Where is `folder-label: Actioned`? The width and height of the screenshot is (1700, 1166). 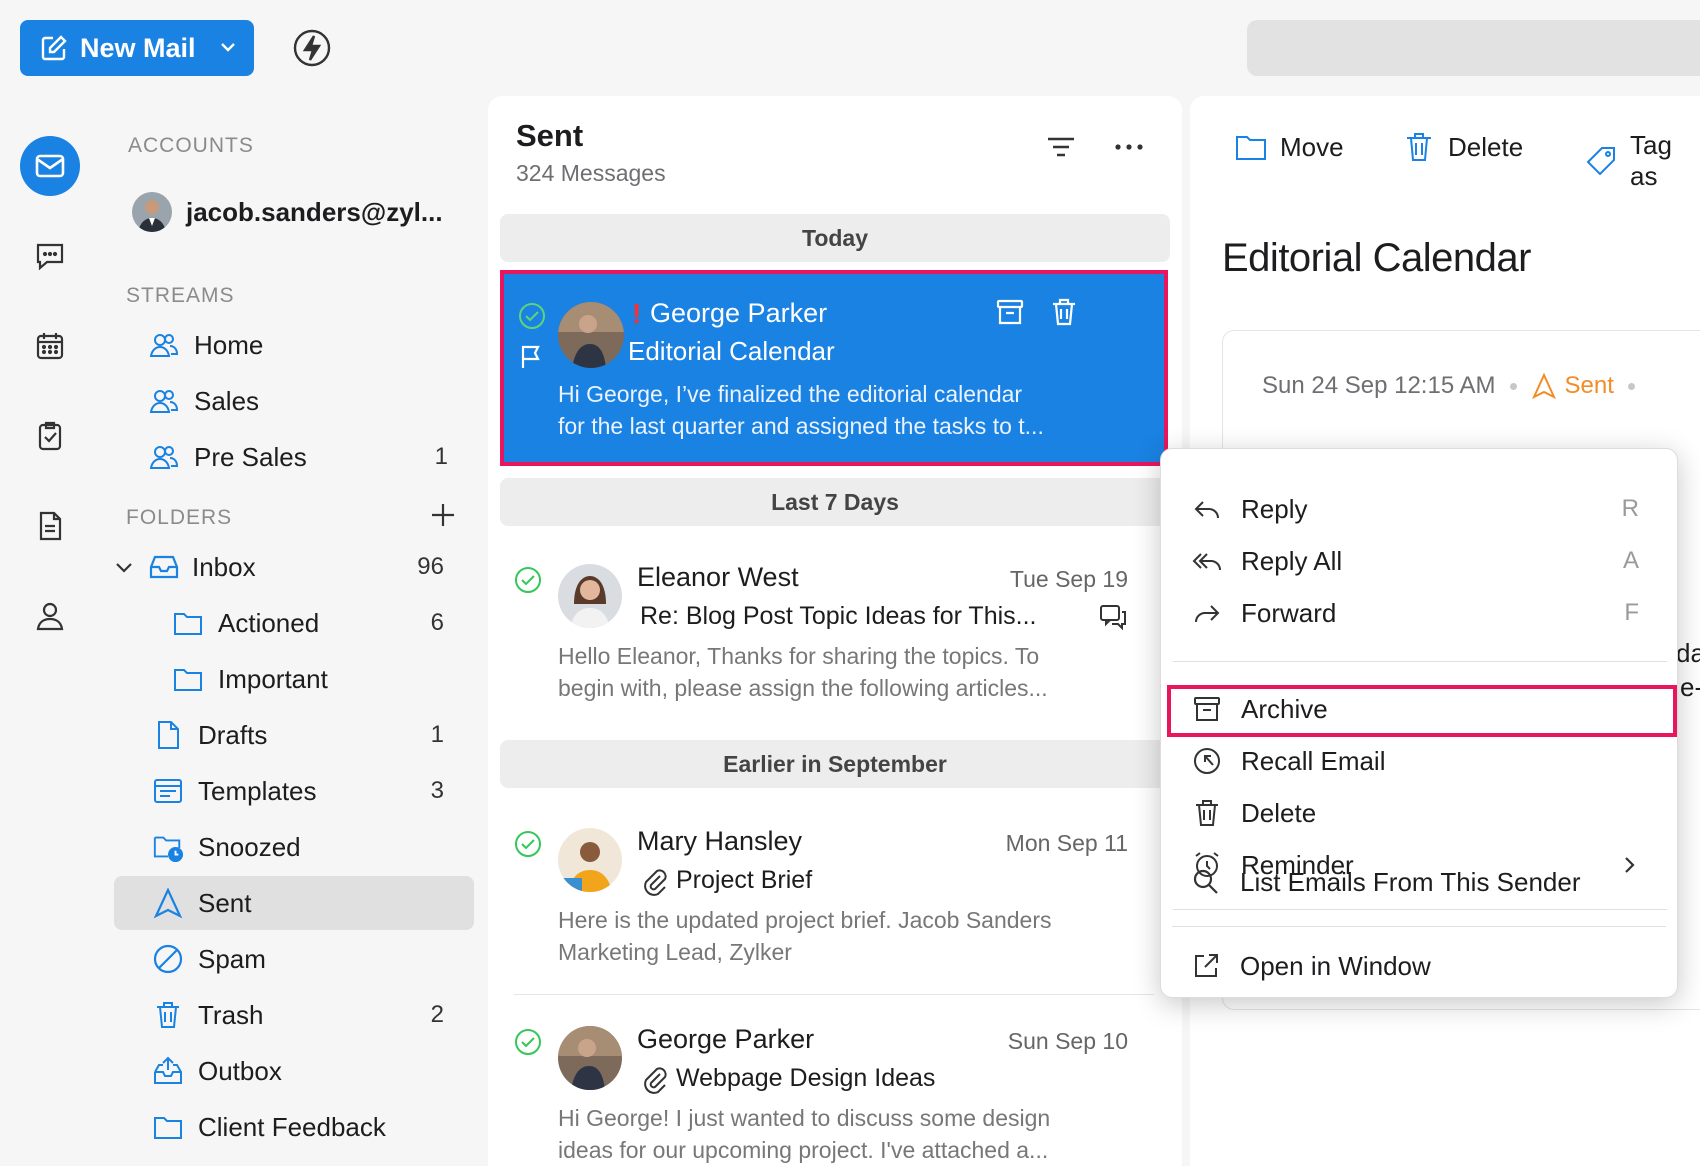
folder-label: Actioned is located at coordinates (269, 622).